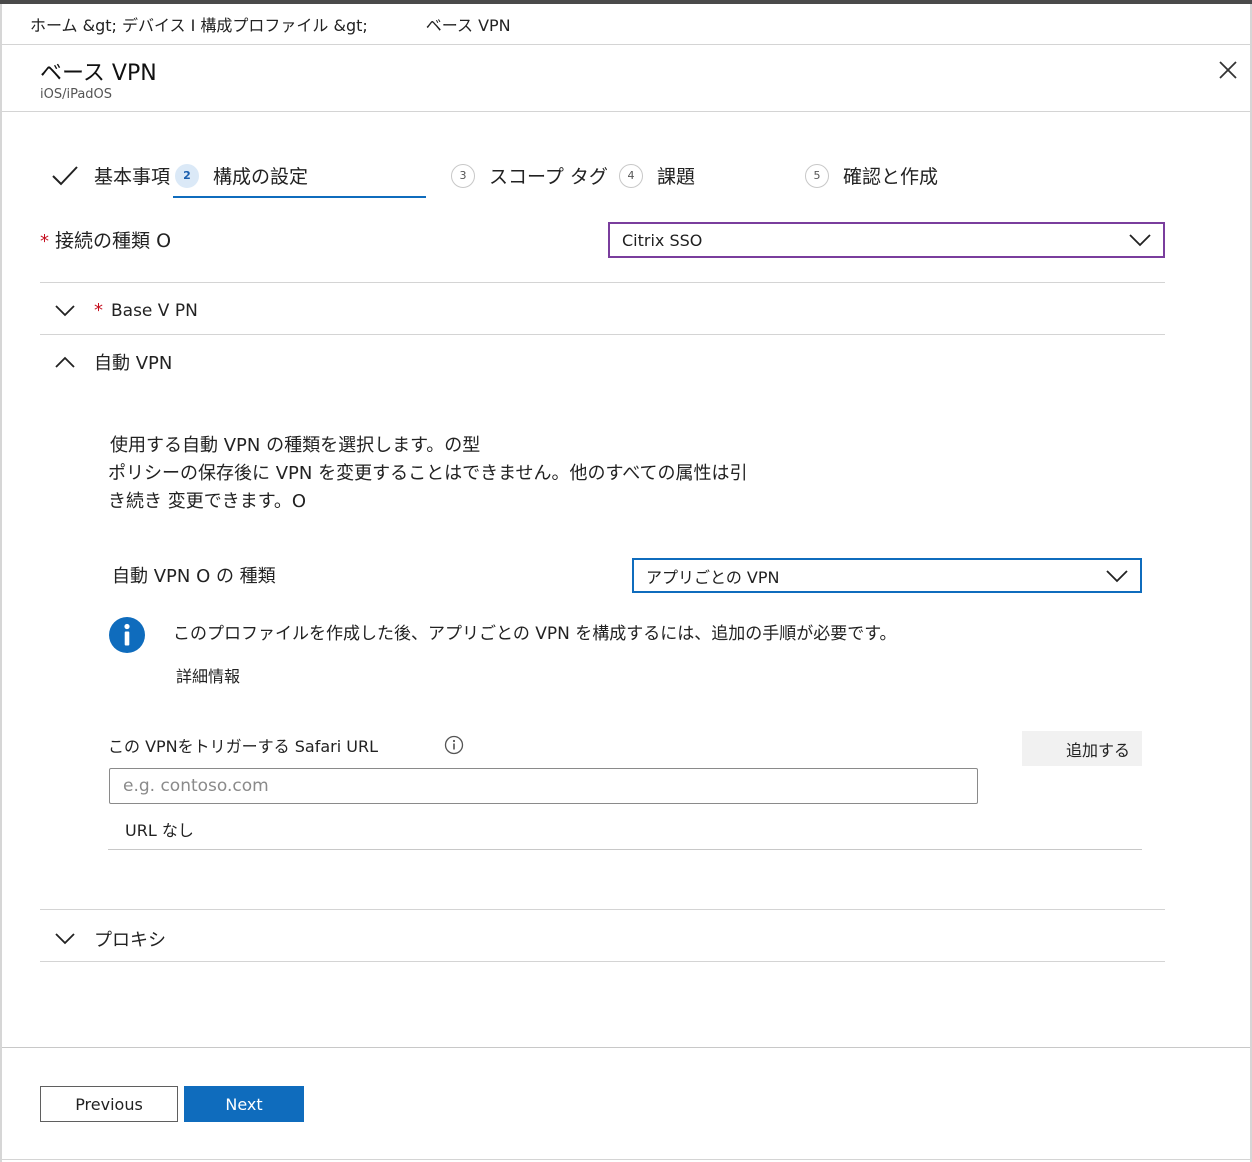 Image resolution: width=1252 pixels, height=1162 pixels. Describe the element at coordinates (626, 1047) in the screenshot. I see `footer-divider` at that location.